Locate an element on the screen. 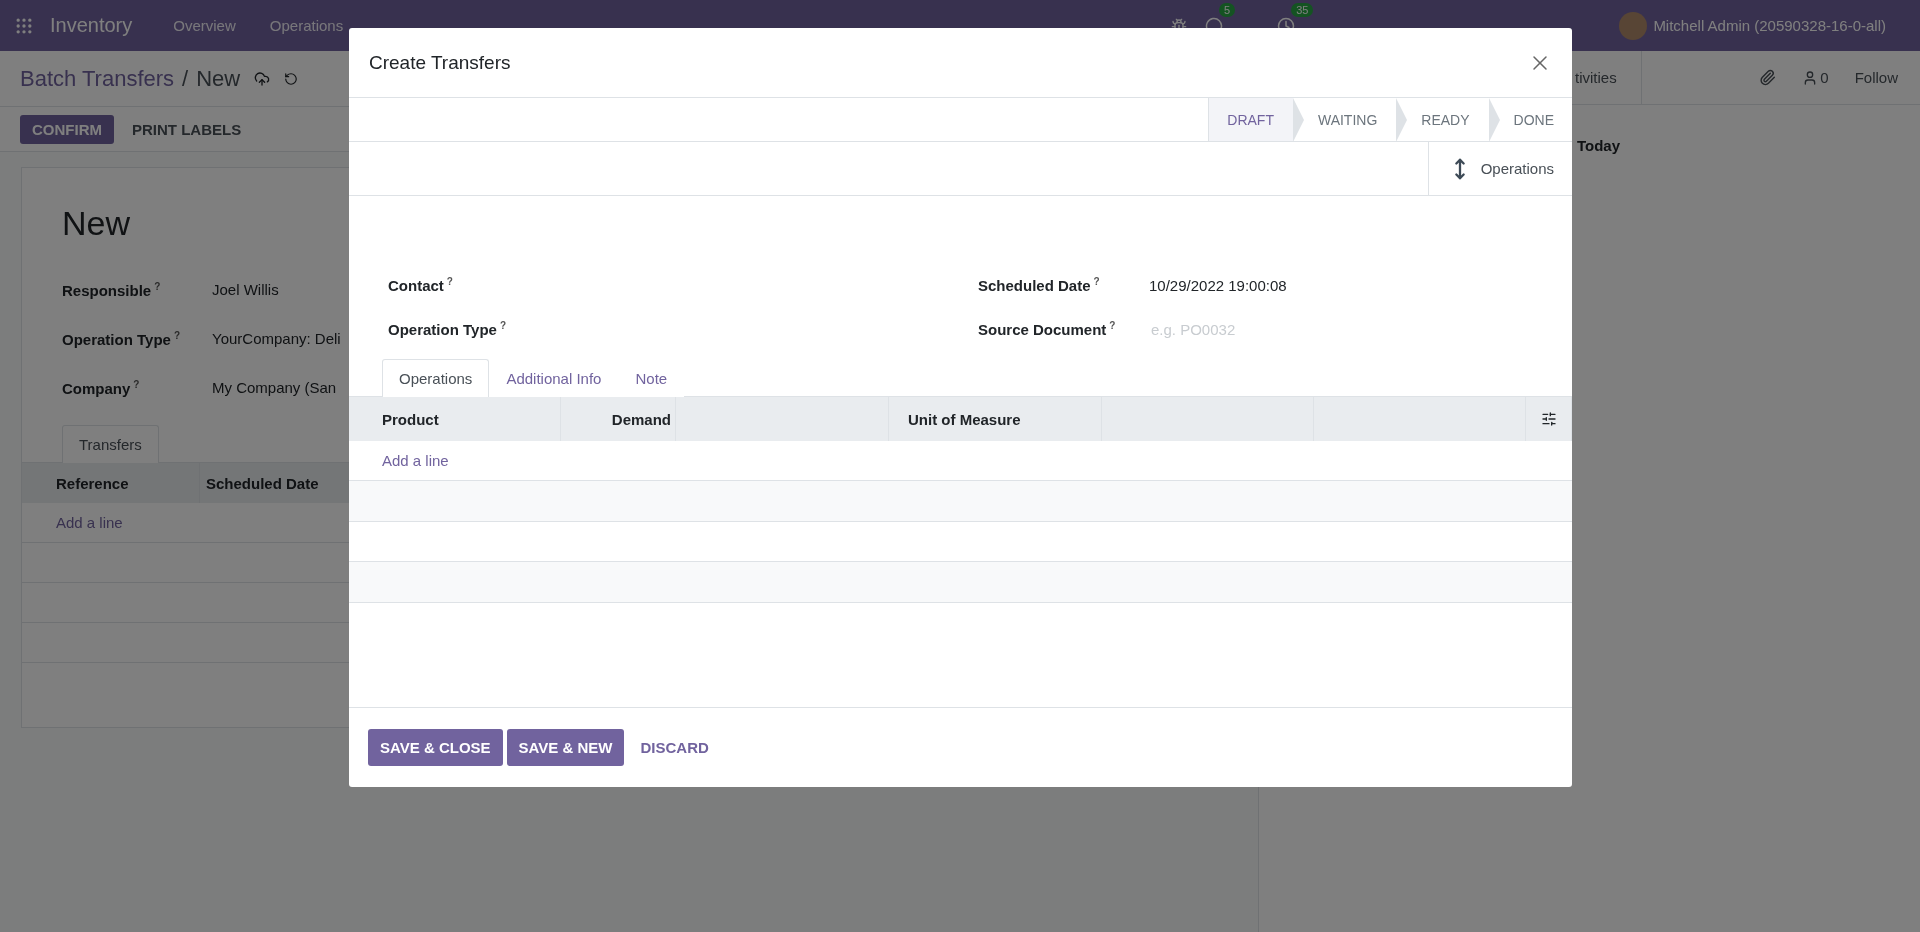 The image size is (1920, 932). action-button: PRINT LABELS is located at coordinates (187, 129).